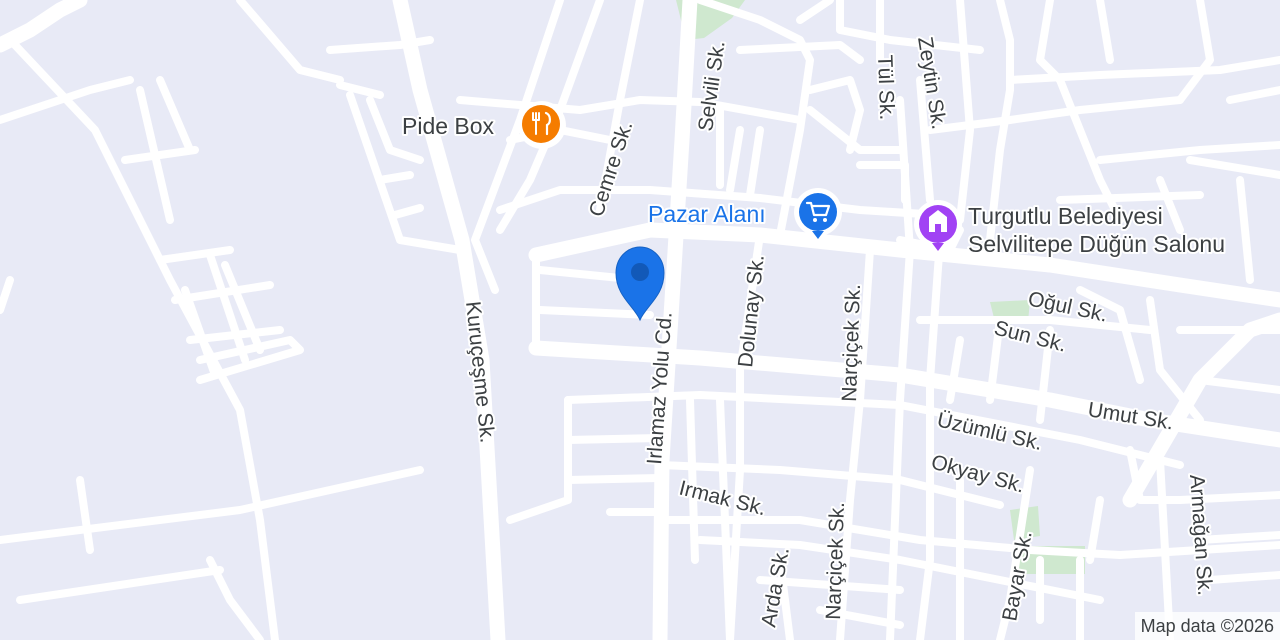 The width and height of the screenshot is (1280, 640). Describe the element at coordinates (835, 561) in the screenshot. I see `street-label-narcicek-2: Narçiçek Sk.` at that location.